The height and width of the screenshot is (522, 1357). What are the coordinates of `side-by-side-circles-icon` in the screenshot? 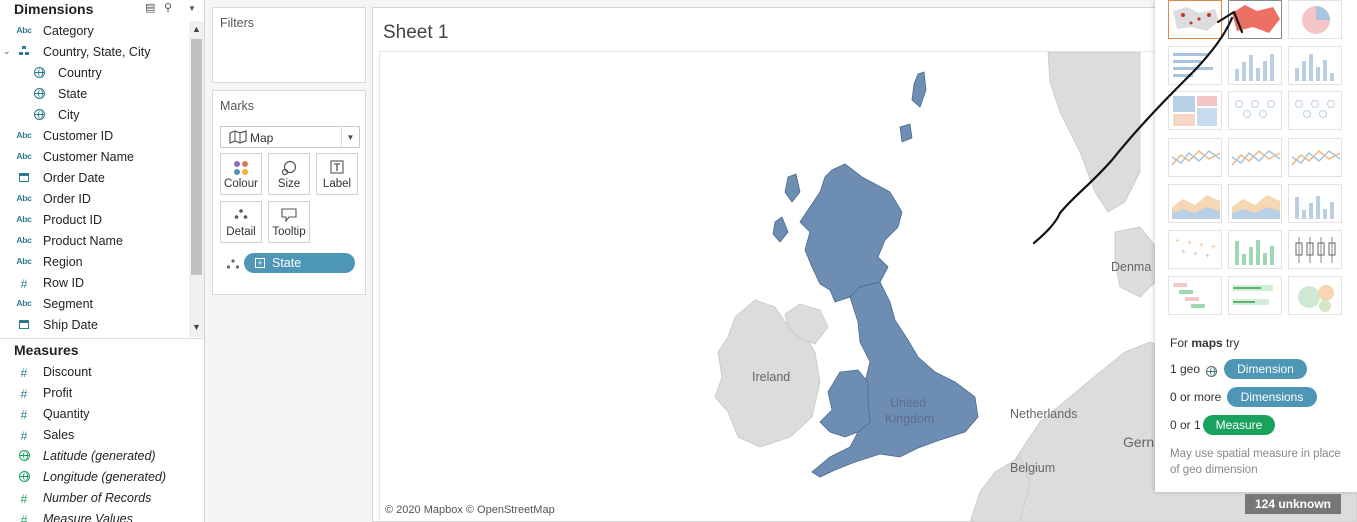 It's located at (1315, 110).